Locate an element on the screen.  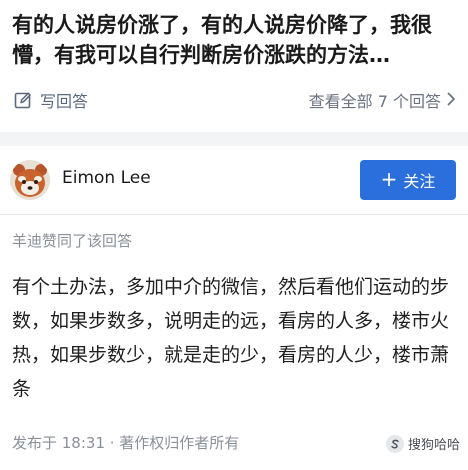
divider is located at coordinates (234, 214).